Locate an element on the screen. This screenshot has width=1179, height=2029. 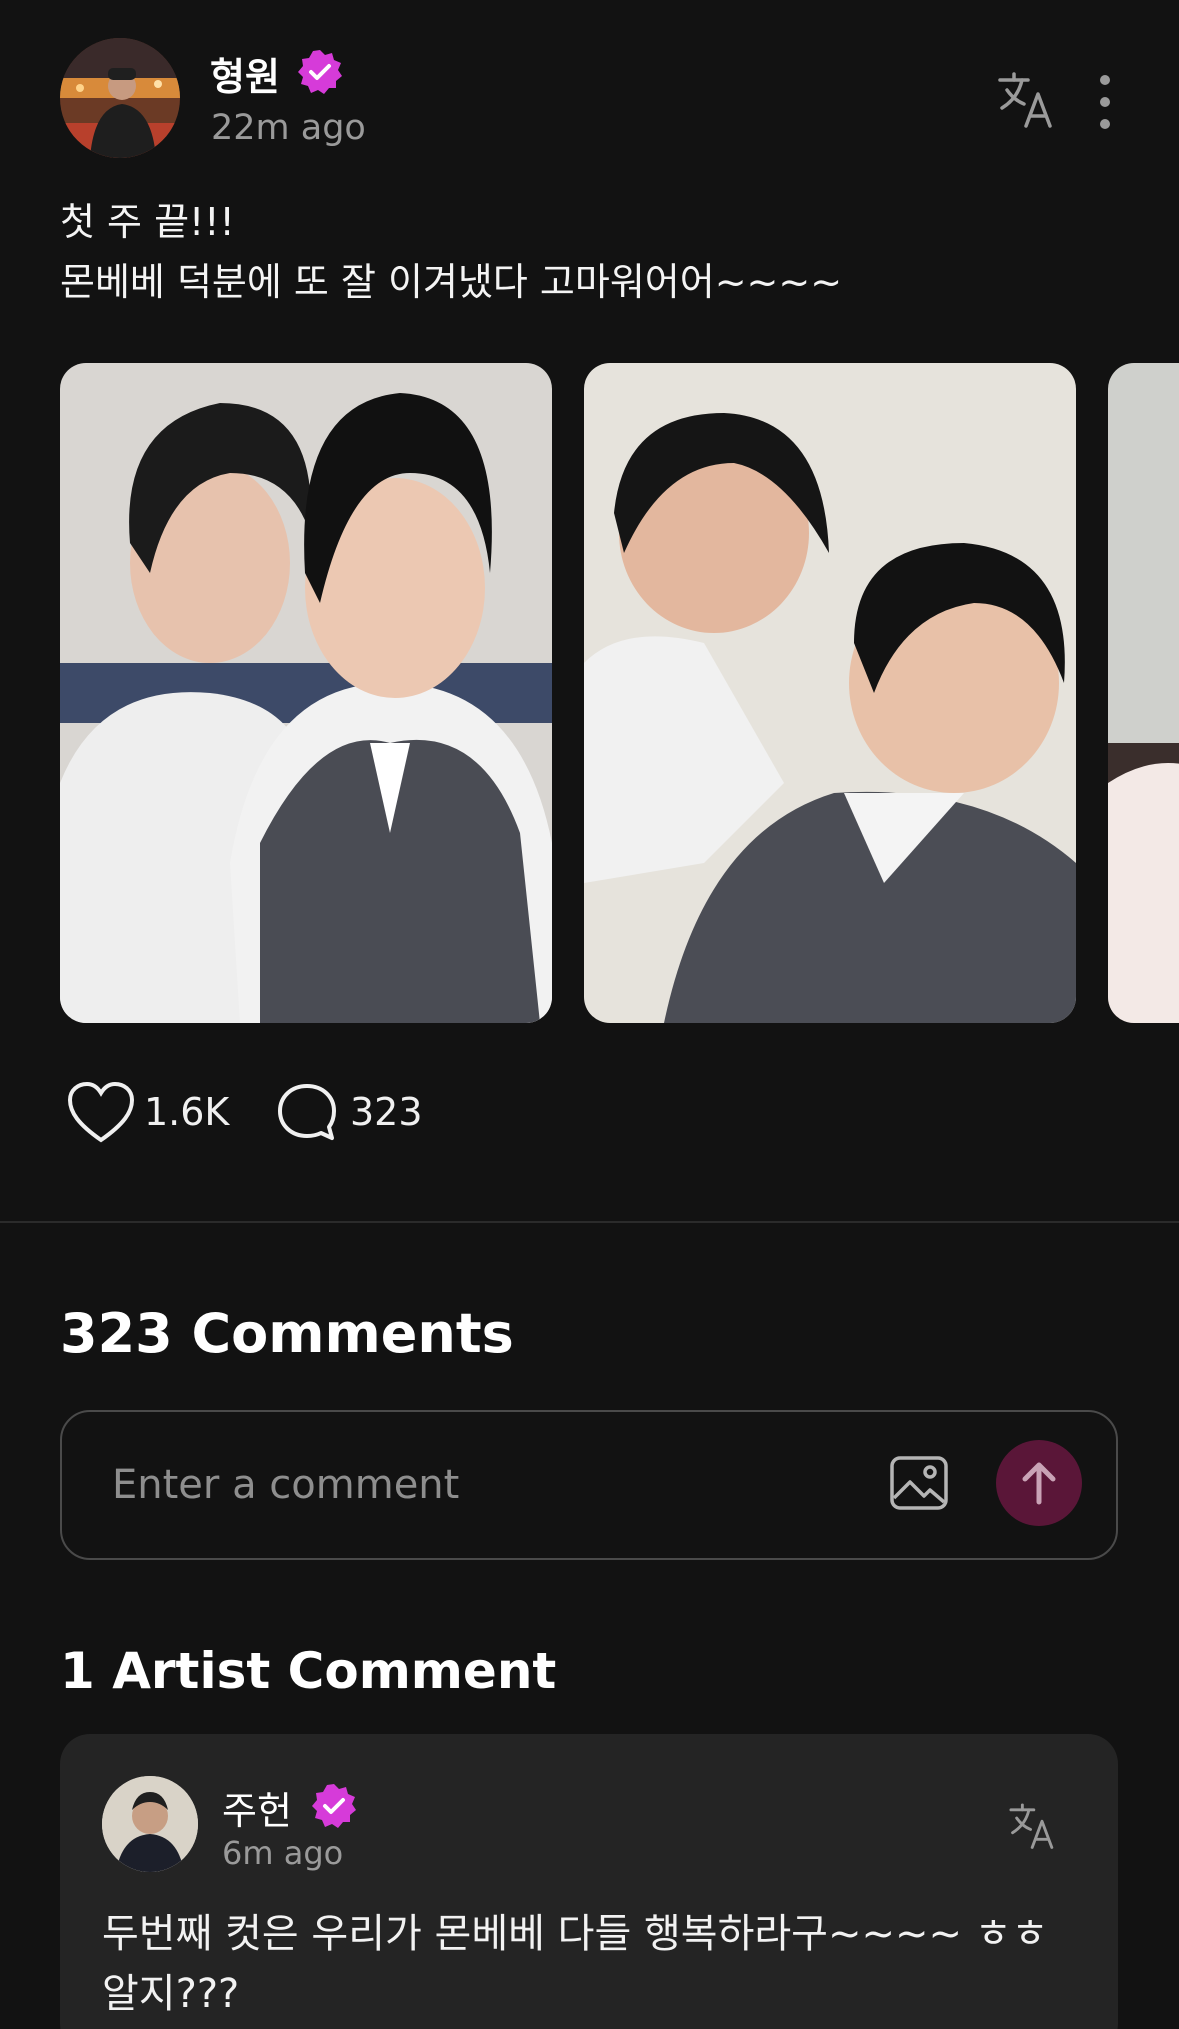
more-options-button is located at coordinates (1105, 99).